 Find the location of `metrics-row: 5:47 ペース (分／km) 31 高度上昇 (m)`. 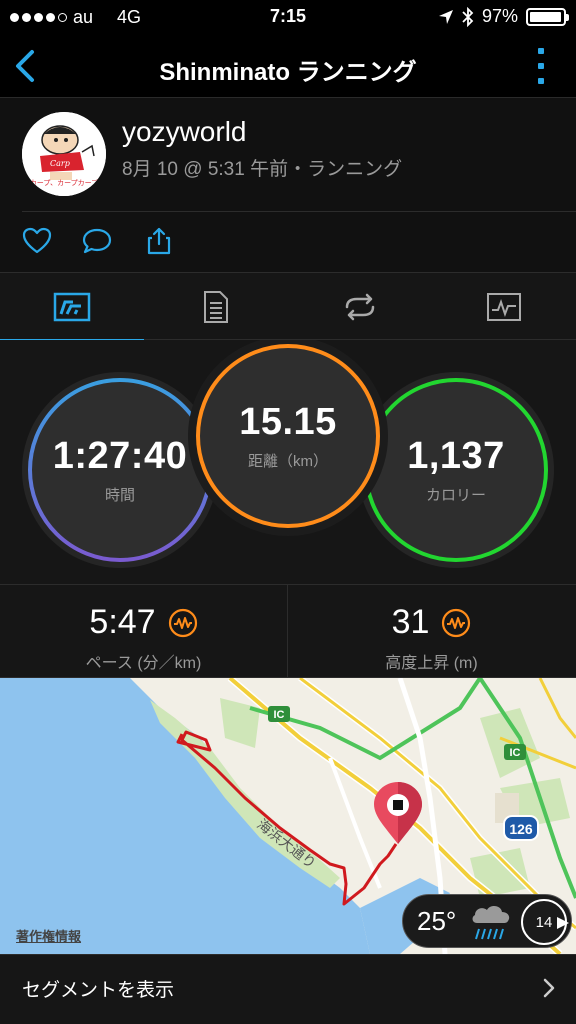

metrics-row: 5:47 ペース (分／km) 31 高度上昇 (m) is located at coordinates (288, 631).